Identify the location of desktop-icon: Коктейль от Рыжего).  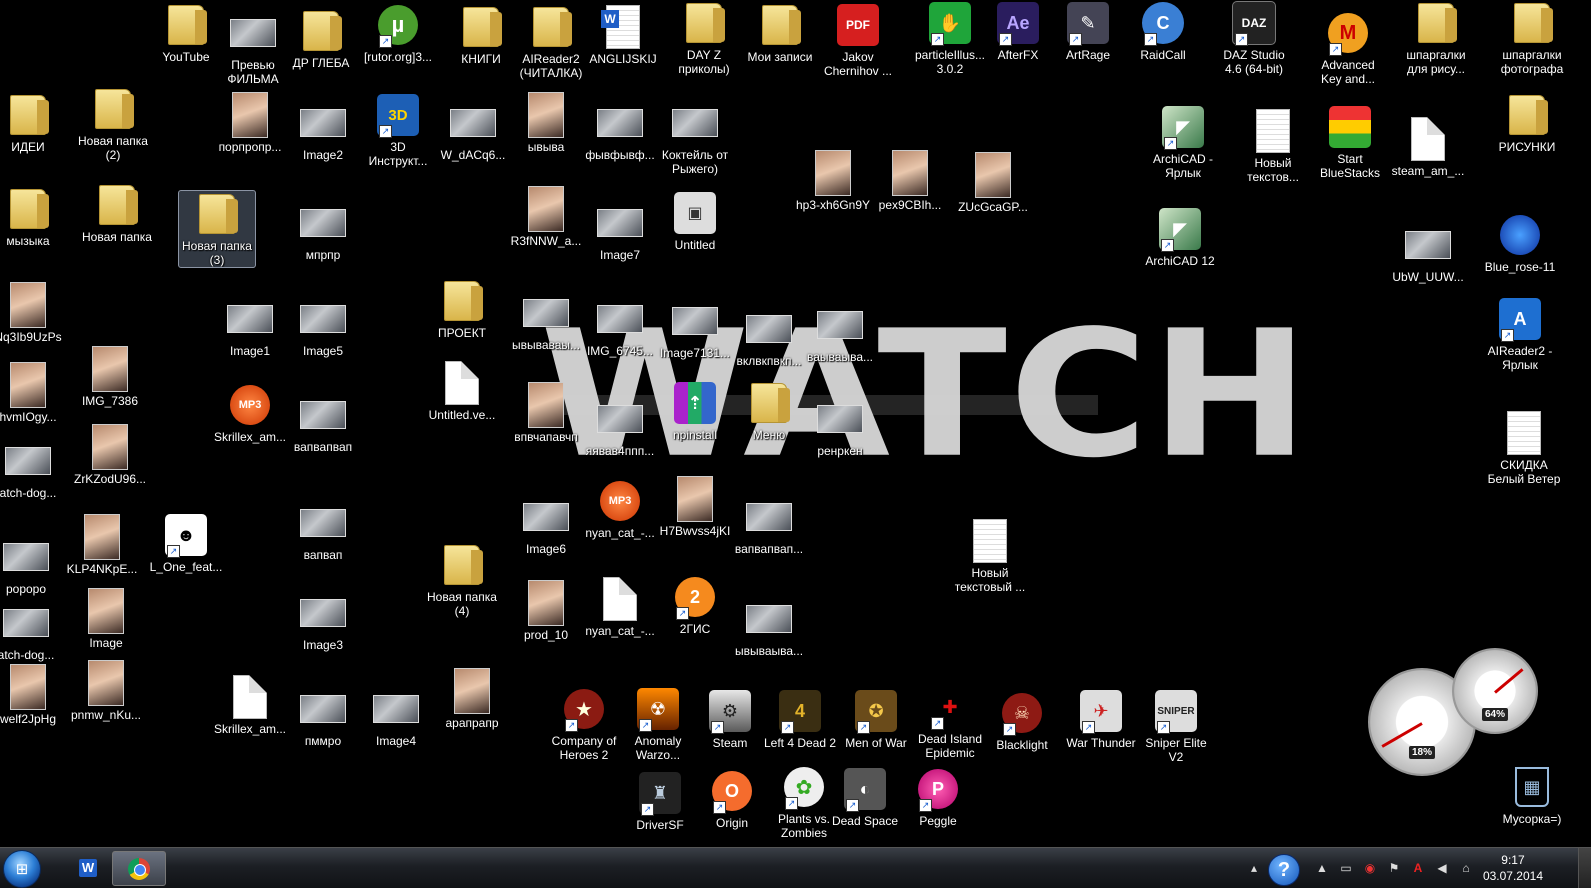
(695, 138).